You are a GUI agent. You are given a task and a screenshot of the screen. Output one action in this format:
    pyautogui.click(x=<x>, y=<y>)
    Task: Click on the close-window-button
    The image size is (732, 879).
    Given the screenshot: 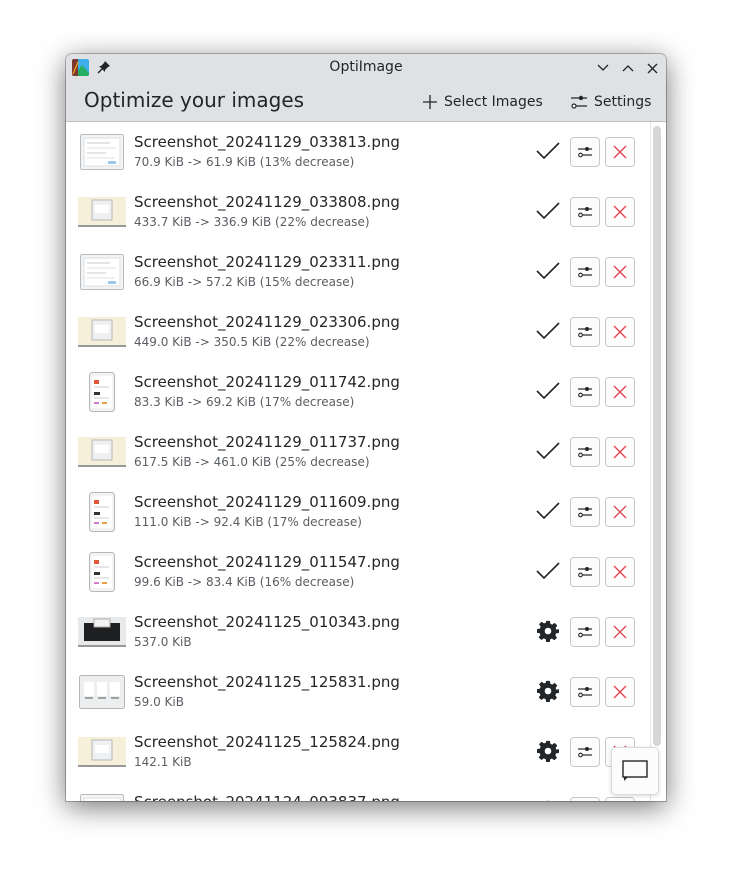 What is the action you would take?
    pyautogui.click(x=652, y=68)
    